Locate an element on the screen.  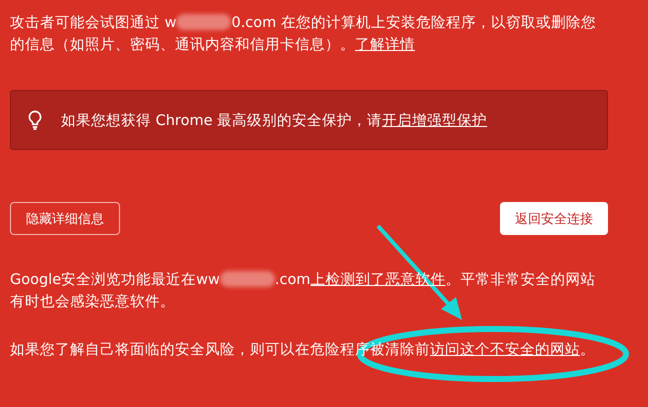
learn-more-link: 了解详情 is located at coordinates (385, 45).